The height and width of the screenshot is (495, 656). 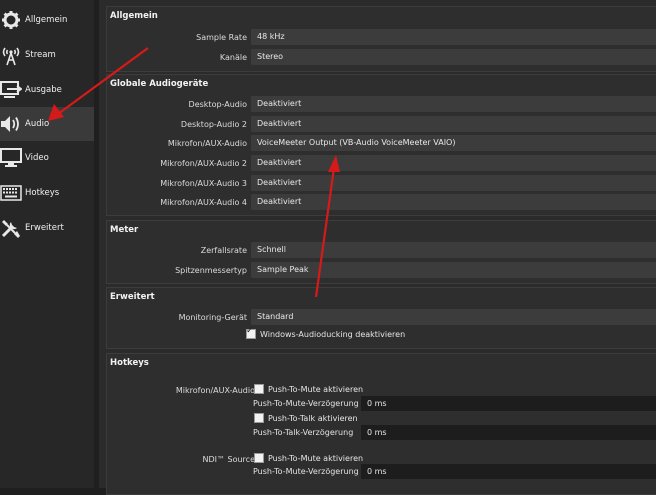 I want to click on mic-push-to-mute-checkbox: Push-To-Mute aktivieren, so click(x=308, y=389).